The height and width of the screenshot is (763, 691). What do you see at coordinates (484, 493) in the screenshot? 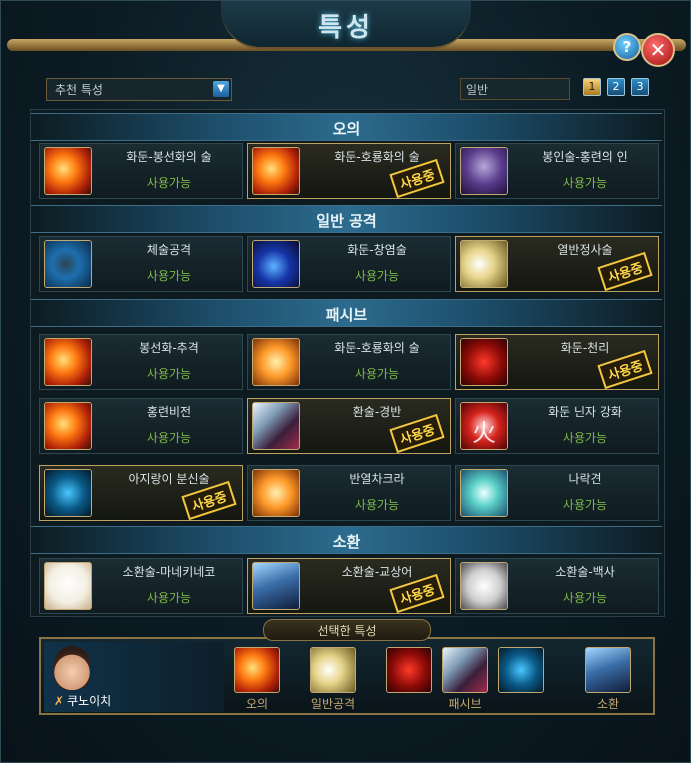
I see `spiral-icon` at bounding box center [484, 493].